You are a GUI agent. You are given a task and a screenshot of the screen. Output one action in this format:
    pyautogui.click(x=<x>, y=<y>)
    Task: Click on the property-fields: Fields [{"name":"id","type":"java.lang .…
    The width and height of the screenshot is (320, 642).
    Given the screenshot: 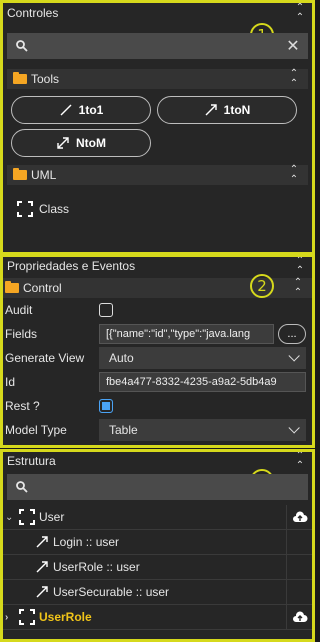 What is the action you would take?
    pyautogui.click(x=157, y=334)
    